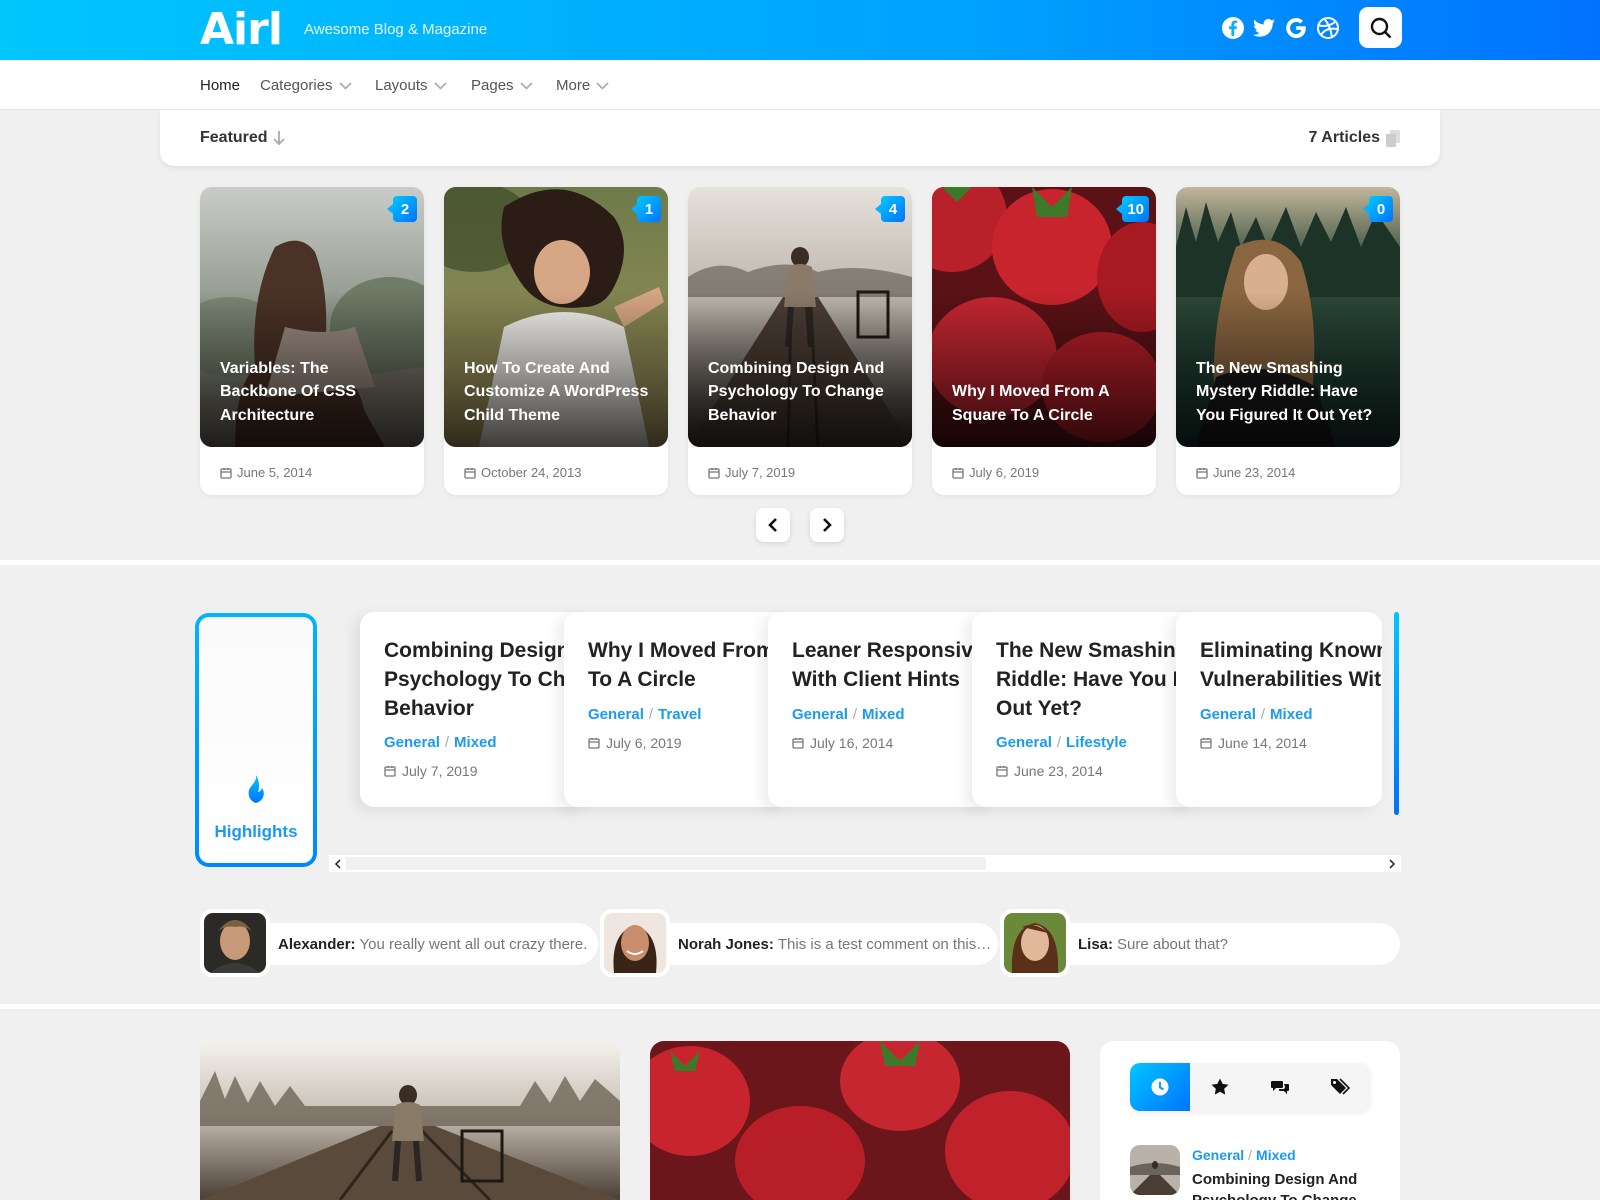 The height and width of the screenshot is (1200, 1600). What do you see at coordinates (800, 30) in the screenshot?
I see `site-header: Airl Awesome Blog & Magazine` at bounding box center [800, 30].